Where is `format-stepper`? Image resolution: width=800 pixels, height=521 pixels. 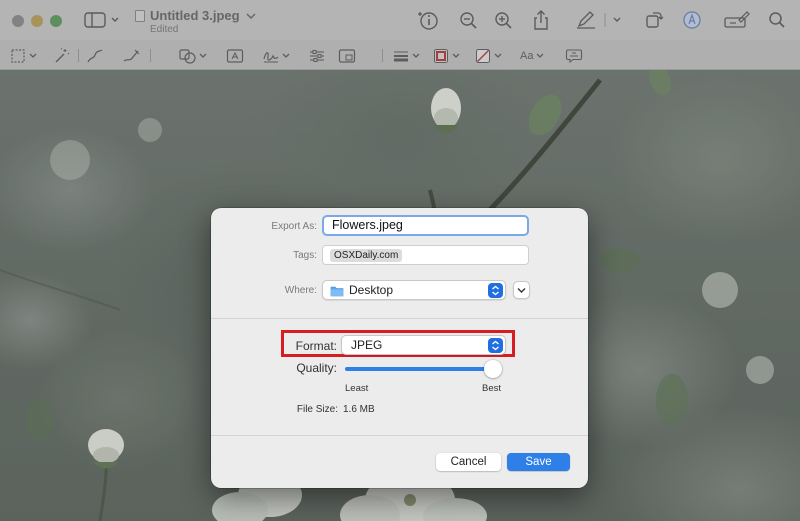 format-stepper is located at coordinates (495, 345).